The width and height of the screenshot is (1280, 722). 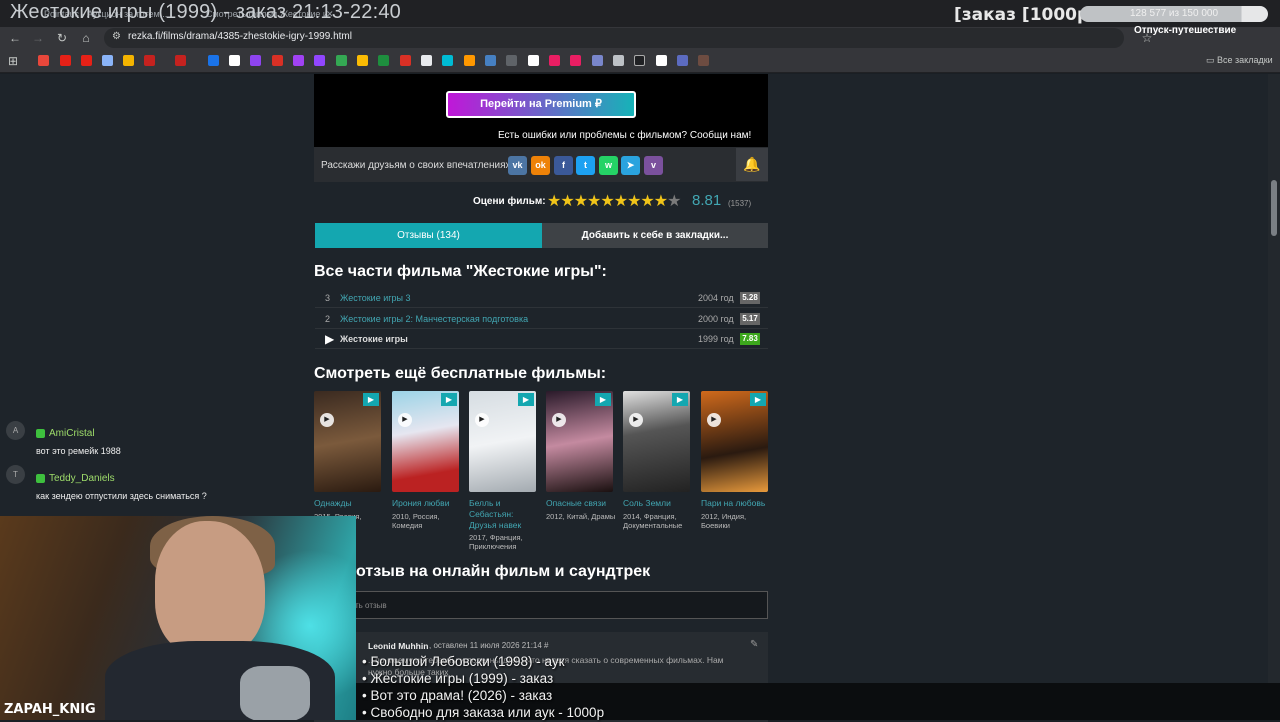 I want to click on forward-arrow-icon: →, so click(x=38, y=38).